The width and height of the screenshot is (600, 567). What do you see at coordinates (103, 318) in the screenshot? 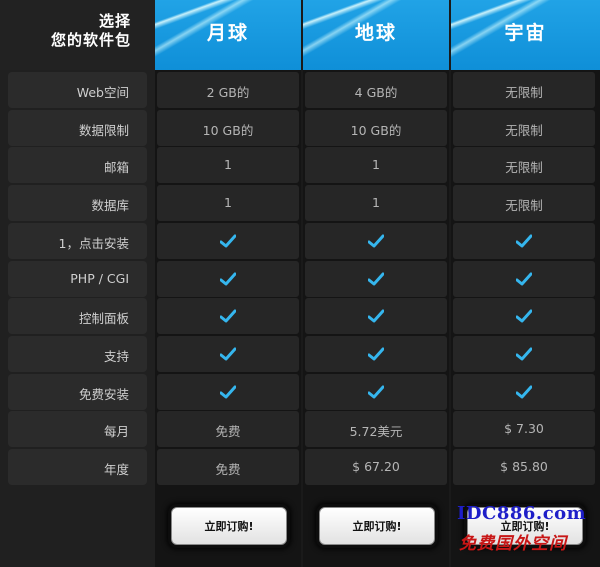
I see `feature-label: 控制面板` at bounding box center [103, 318].